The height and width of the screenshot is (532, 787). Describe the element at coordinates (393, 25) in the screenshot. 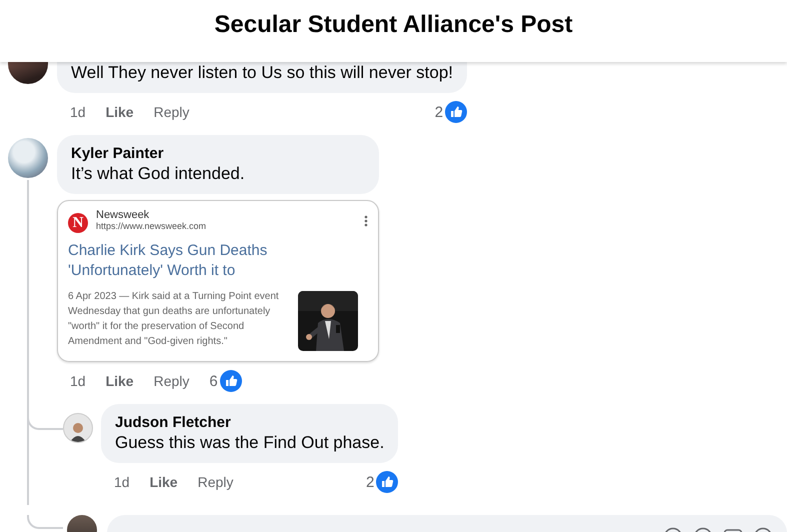

I see `post-title: Secular Student Alliance's Post` at that location.